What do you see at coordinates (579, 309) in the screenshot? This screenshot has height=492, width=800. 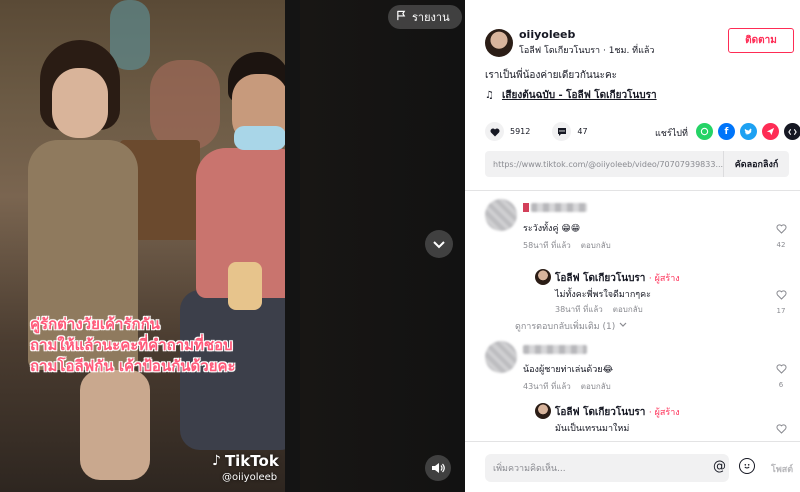 I see `reply-time: 38นาที ที่แล้ว` at bounding box center [579, 309].